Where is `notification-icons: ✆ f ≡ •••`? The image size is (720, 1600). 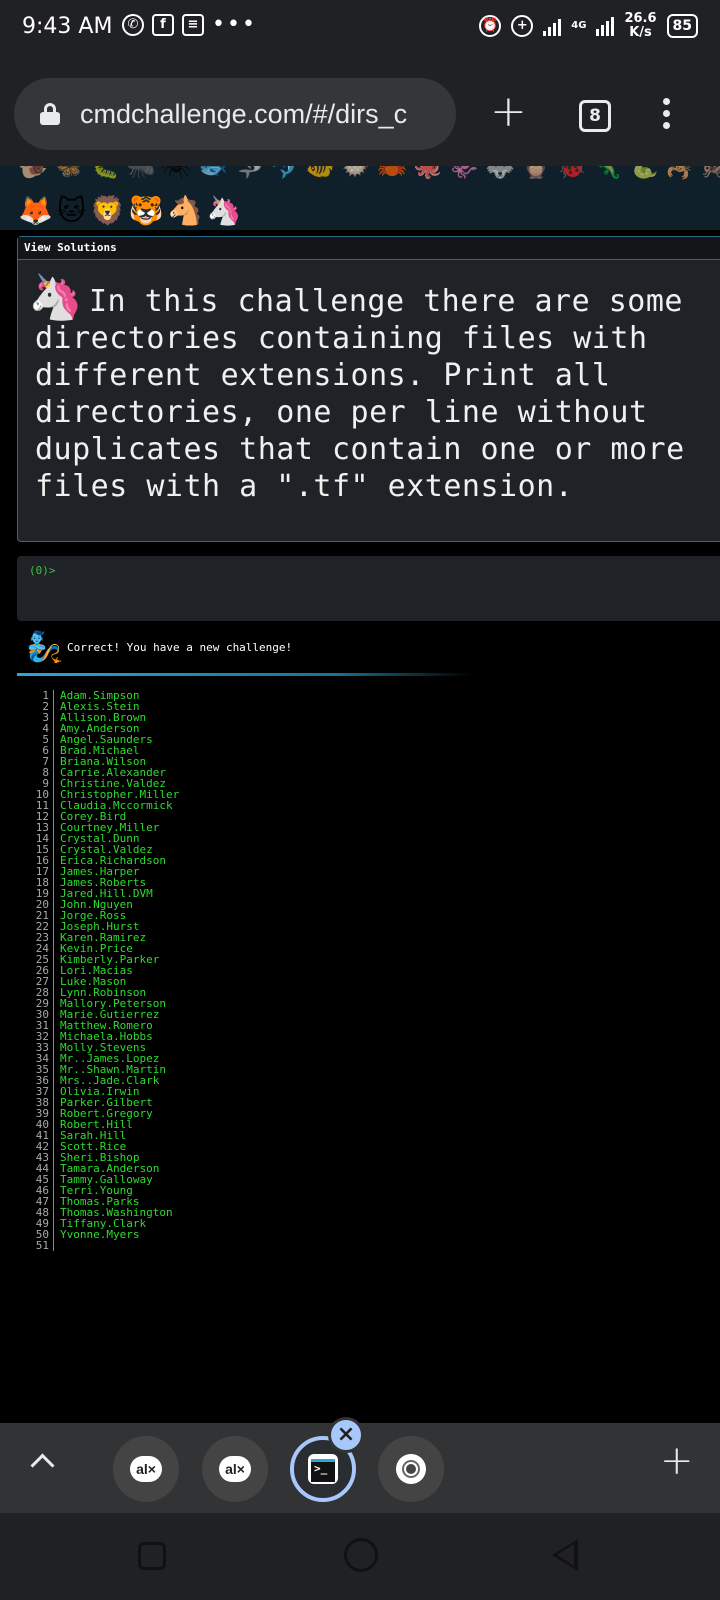 notification-icons: ✆ f ≡ ••• is located at coordinates (189, 25).